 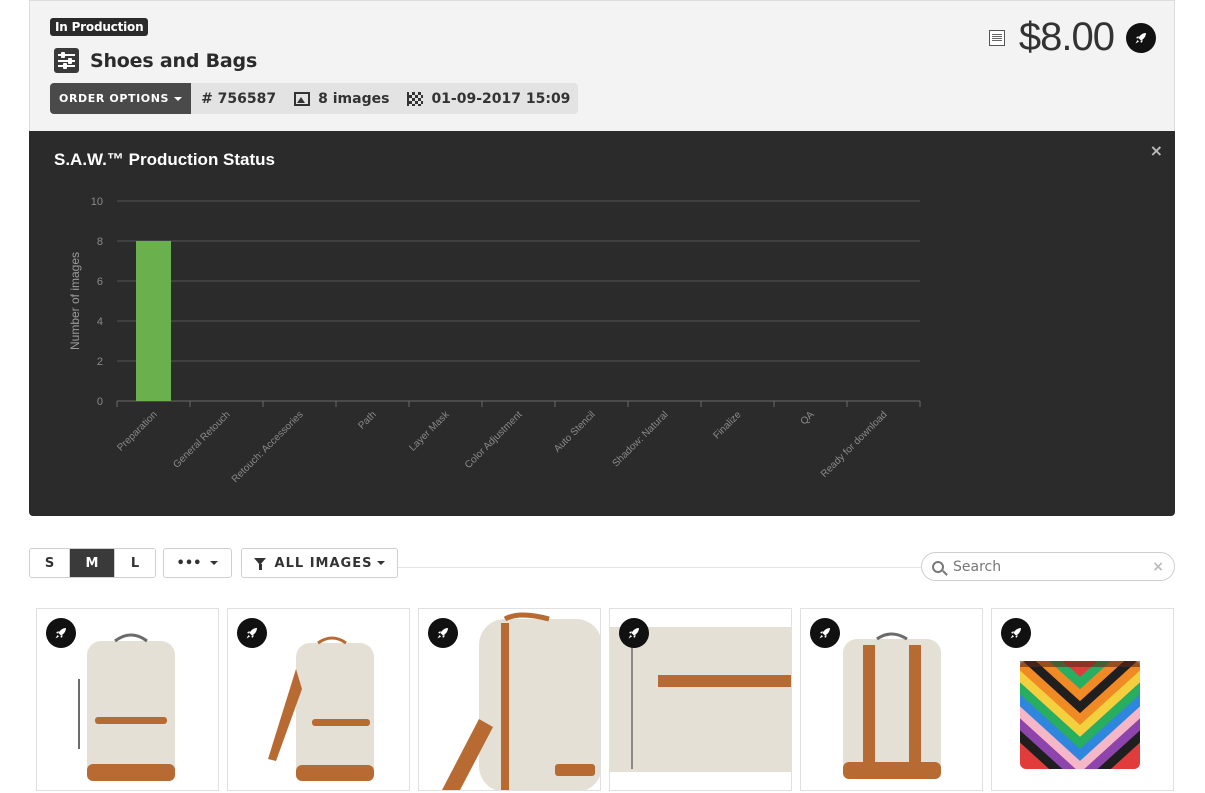 I want to click on filter-label: ALL IMAGES, so click(x=323, y=563).